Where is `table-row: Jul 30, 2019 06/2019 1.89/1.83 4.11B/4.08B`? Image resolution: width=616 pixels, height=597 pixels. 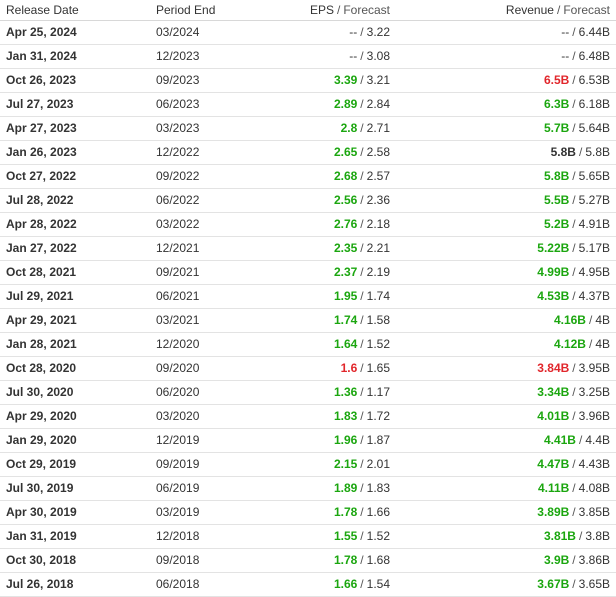 table-row: Jul 30, 2019 06/2019 1.89/1.83 4.11B/4.08B is located at coordinates (308, 488).